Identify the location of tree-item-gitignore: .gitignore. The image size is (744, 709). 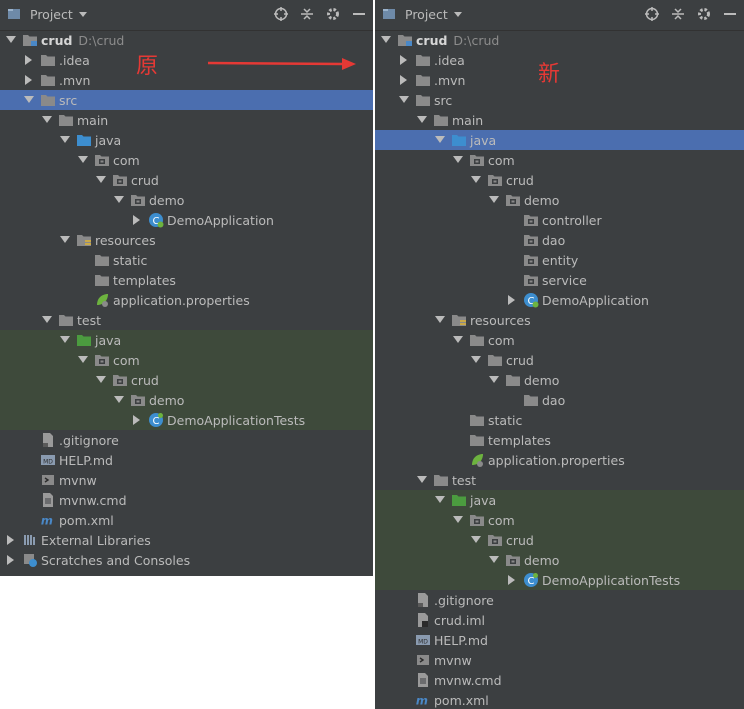
(186, 440).